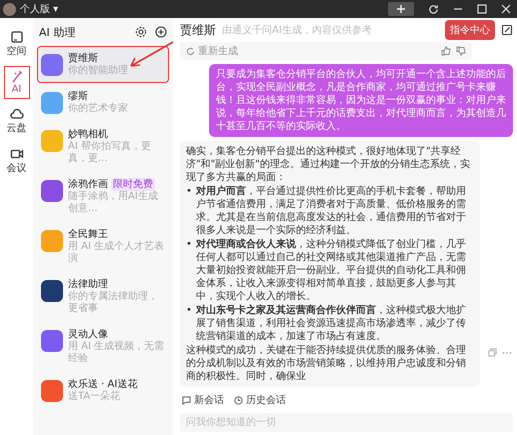 This screenshot has height=435, width=517. I want to click on rail-tab: 空间, so click(17, 44).